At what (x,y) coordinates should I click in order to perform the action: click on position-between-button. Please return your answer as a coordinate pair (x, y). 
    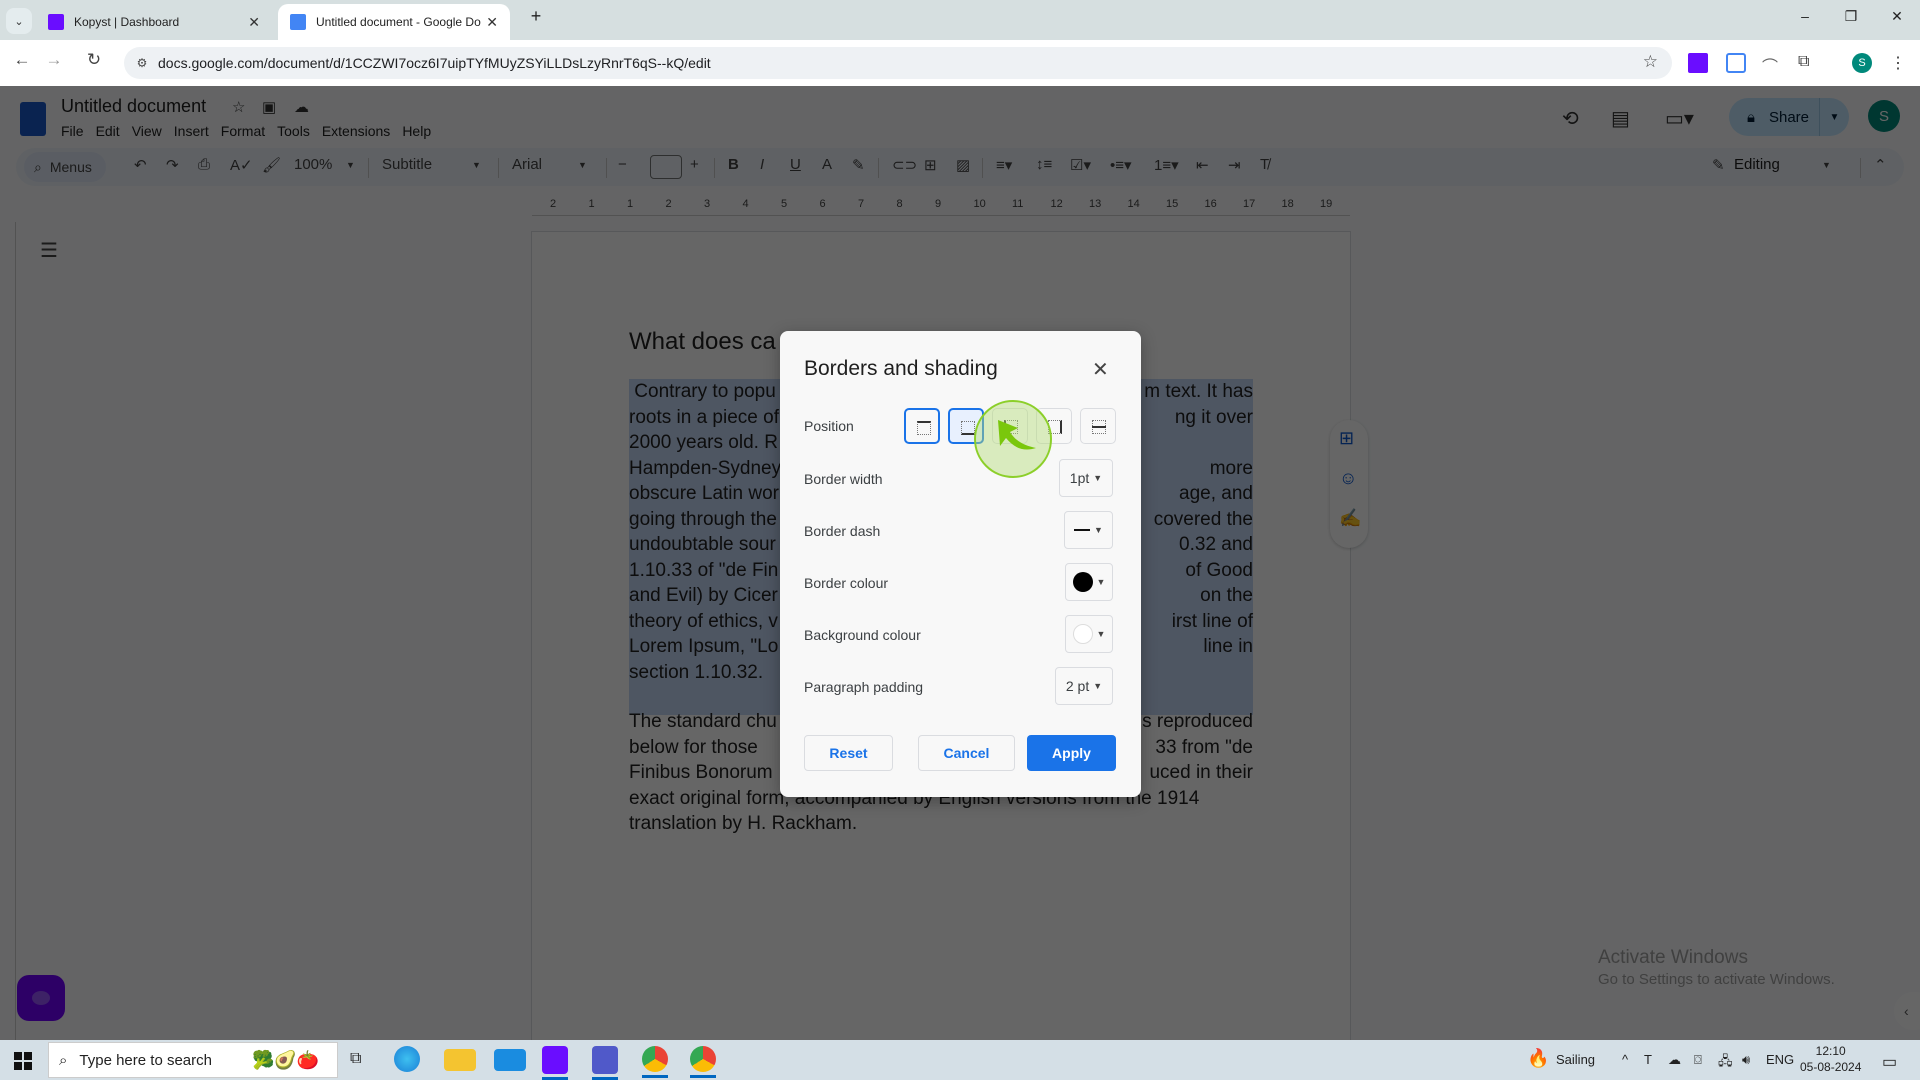
    Looking at the image, I should click on (1098, 426).